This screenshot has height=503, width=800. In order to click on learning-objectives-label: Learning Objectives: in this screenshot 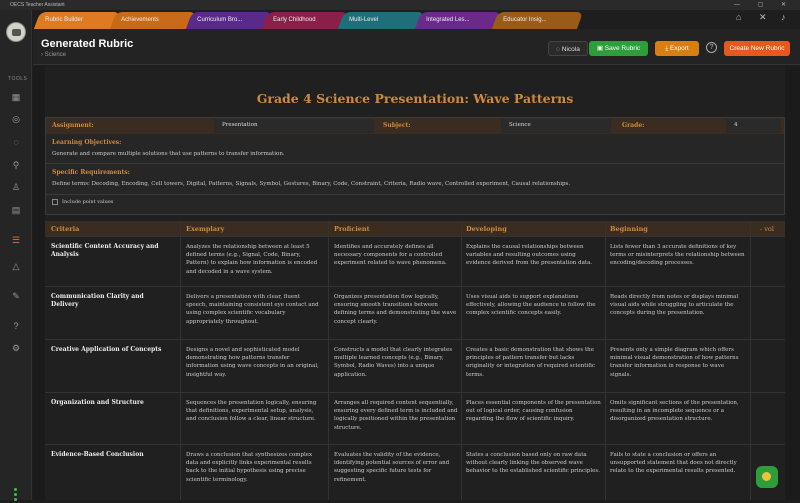, I will do `click(87, 142)`.